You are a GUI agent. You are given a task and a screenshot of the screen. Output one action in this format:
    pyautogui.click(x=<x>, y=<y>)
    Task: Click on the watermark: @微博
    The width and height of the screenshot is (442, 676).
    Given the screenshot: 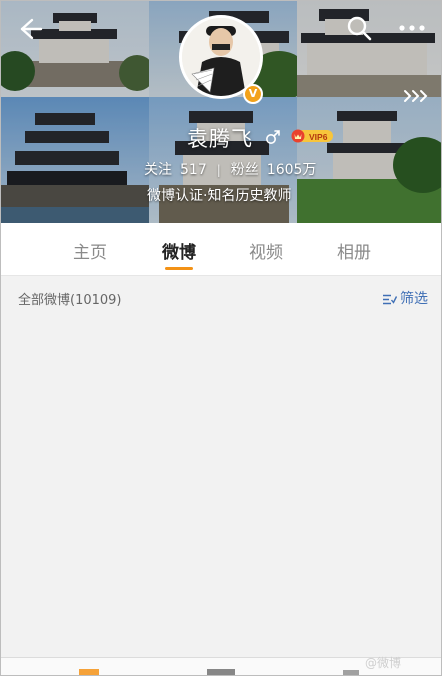 What is the action you would take?
    pyautogui.click(x=383, y=663)
    